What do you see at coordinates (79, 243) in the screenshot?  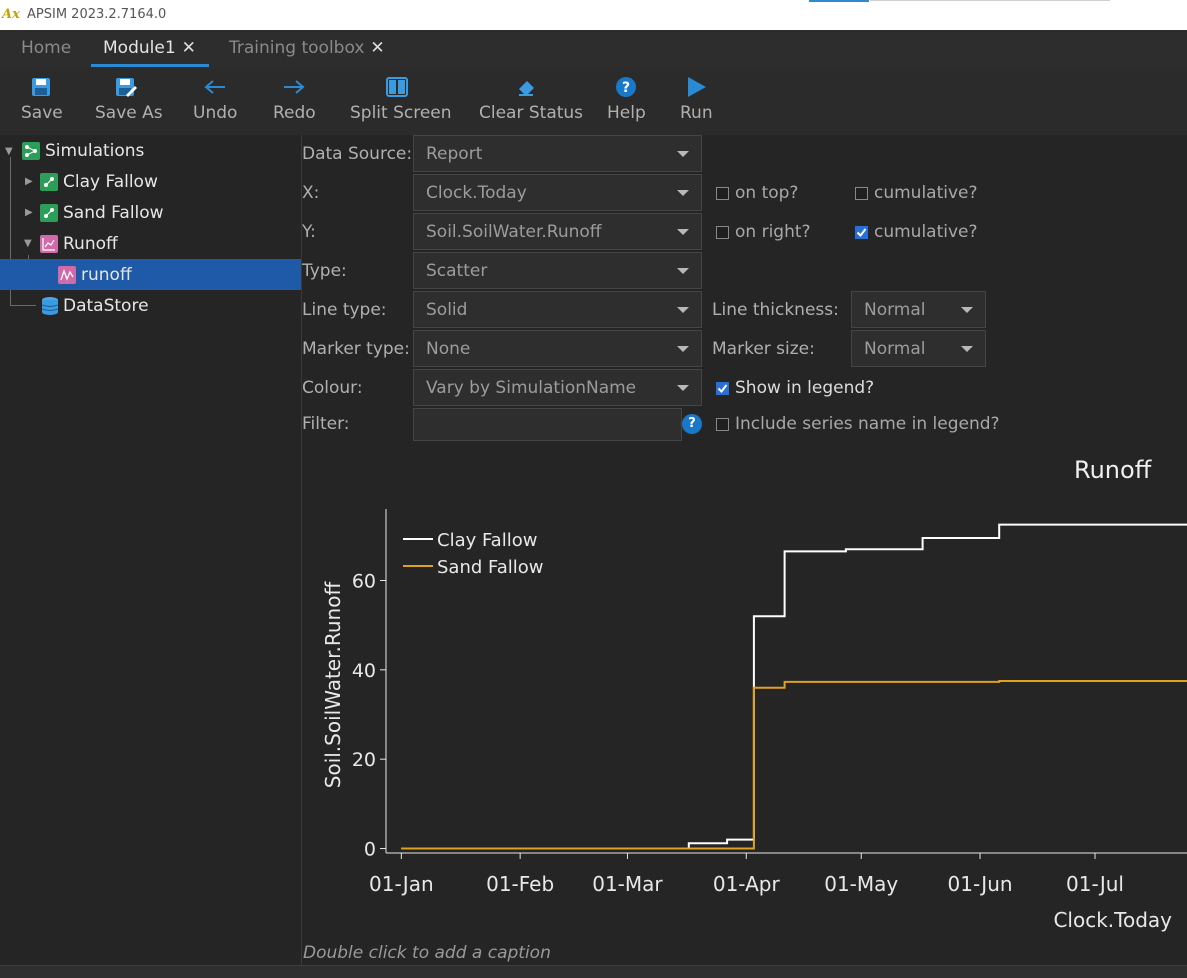 I see `tree-item-runoff-graph: Runoff` at bounding box center [79, 243].